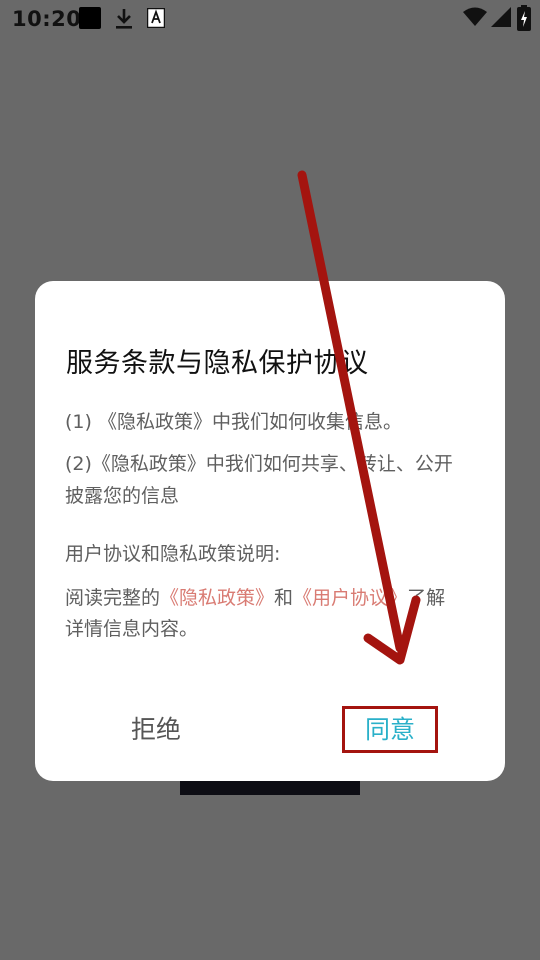 This screenshot has width=540, height=960. I want to click on read-suffix: 了解, so click(426, 598).